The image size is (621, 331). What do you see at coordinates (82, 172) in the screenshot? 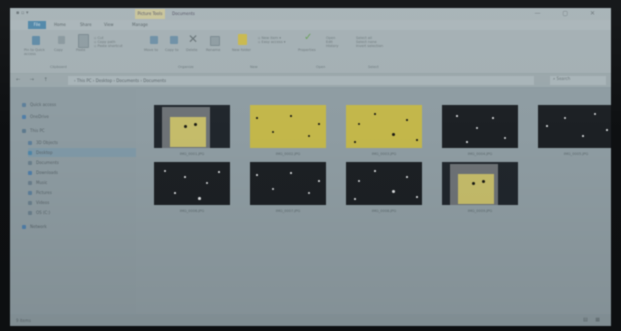
I see `sidebar-item: Downloads` at bounding box center [82, 172].